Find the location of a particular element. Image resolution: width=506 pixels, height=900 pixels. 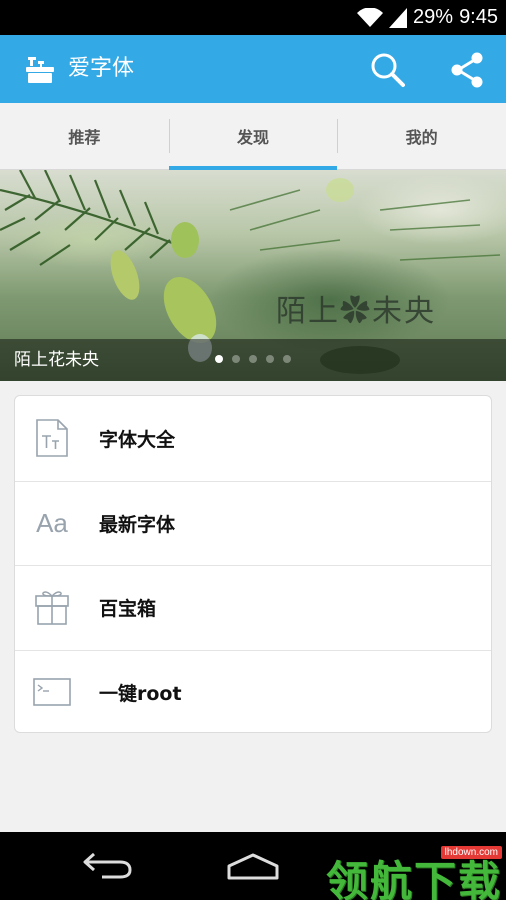

tab-bar: 推荐 发现 我的 is located at coordinates (253, 136).